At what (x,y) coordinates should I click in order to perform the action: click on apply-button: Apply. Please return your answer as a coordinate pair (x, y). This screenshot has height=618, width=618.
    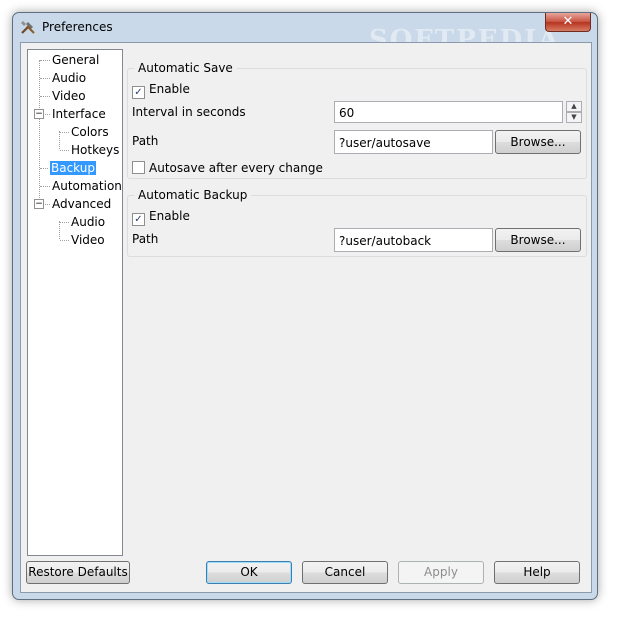
    Looking at the image, I should click on (441, 572).